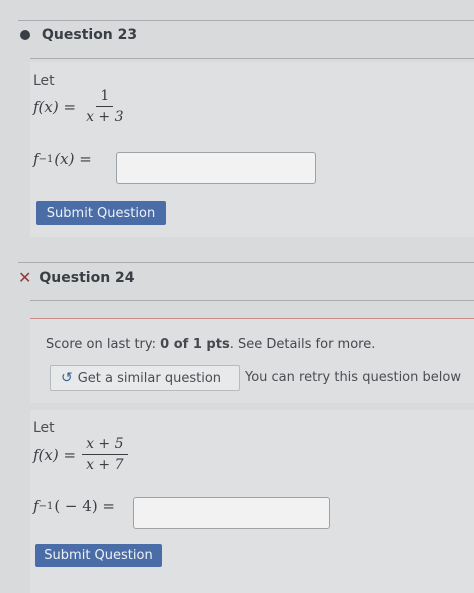 This screenshot has height=593, width=474. What do you see at coordinates (90, 35) in the screenshot?
I see `question-23-title: Question 23` at bounding box center [90, 35].